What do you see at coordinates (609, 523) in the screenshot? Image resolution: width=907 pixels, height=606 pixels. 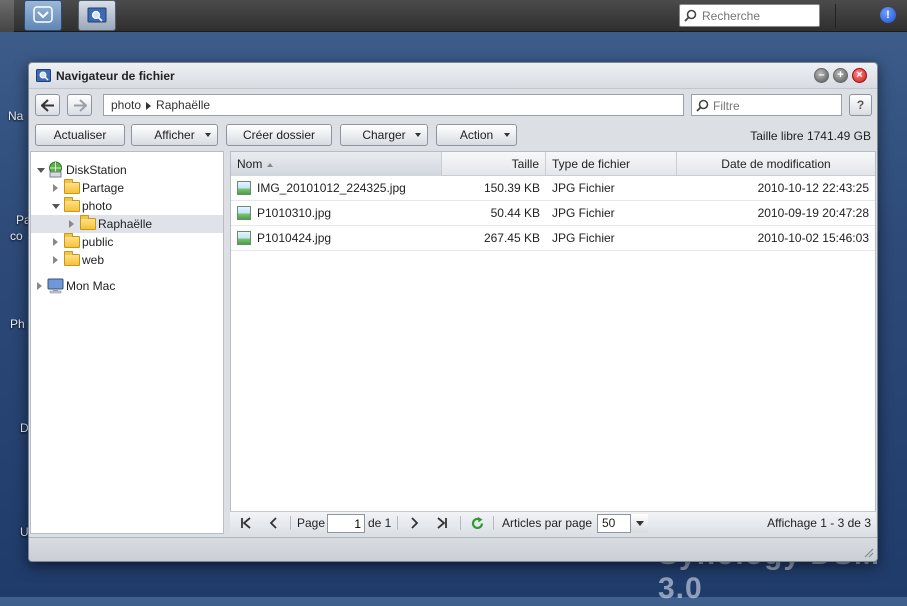 I see `items-per-page-value: 50` at bounding box center [609, 523].